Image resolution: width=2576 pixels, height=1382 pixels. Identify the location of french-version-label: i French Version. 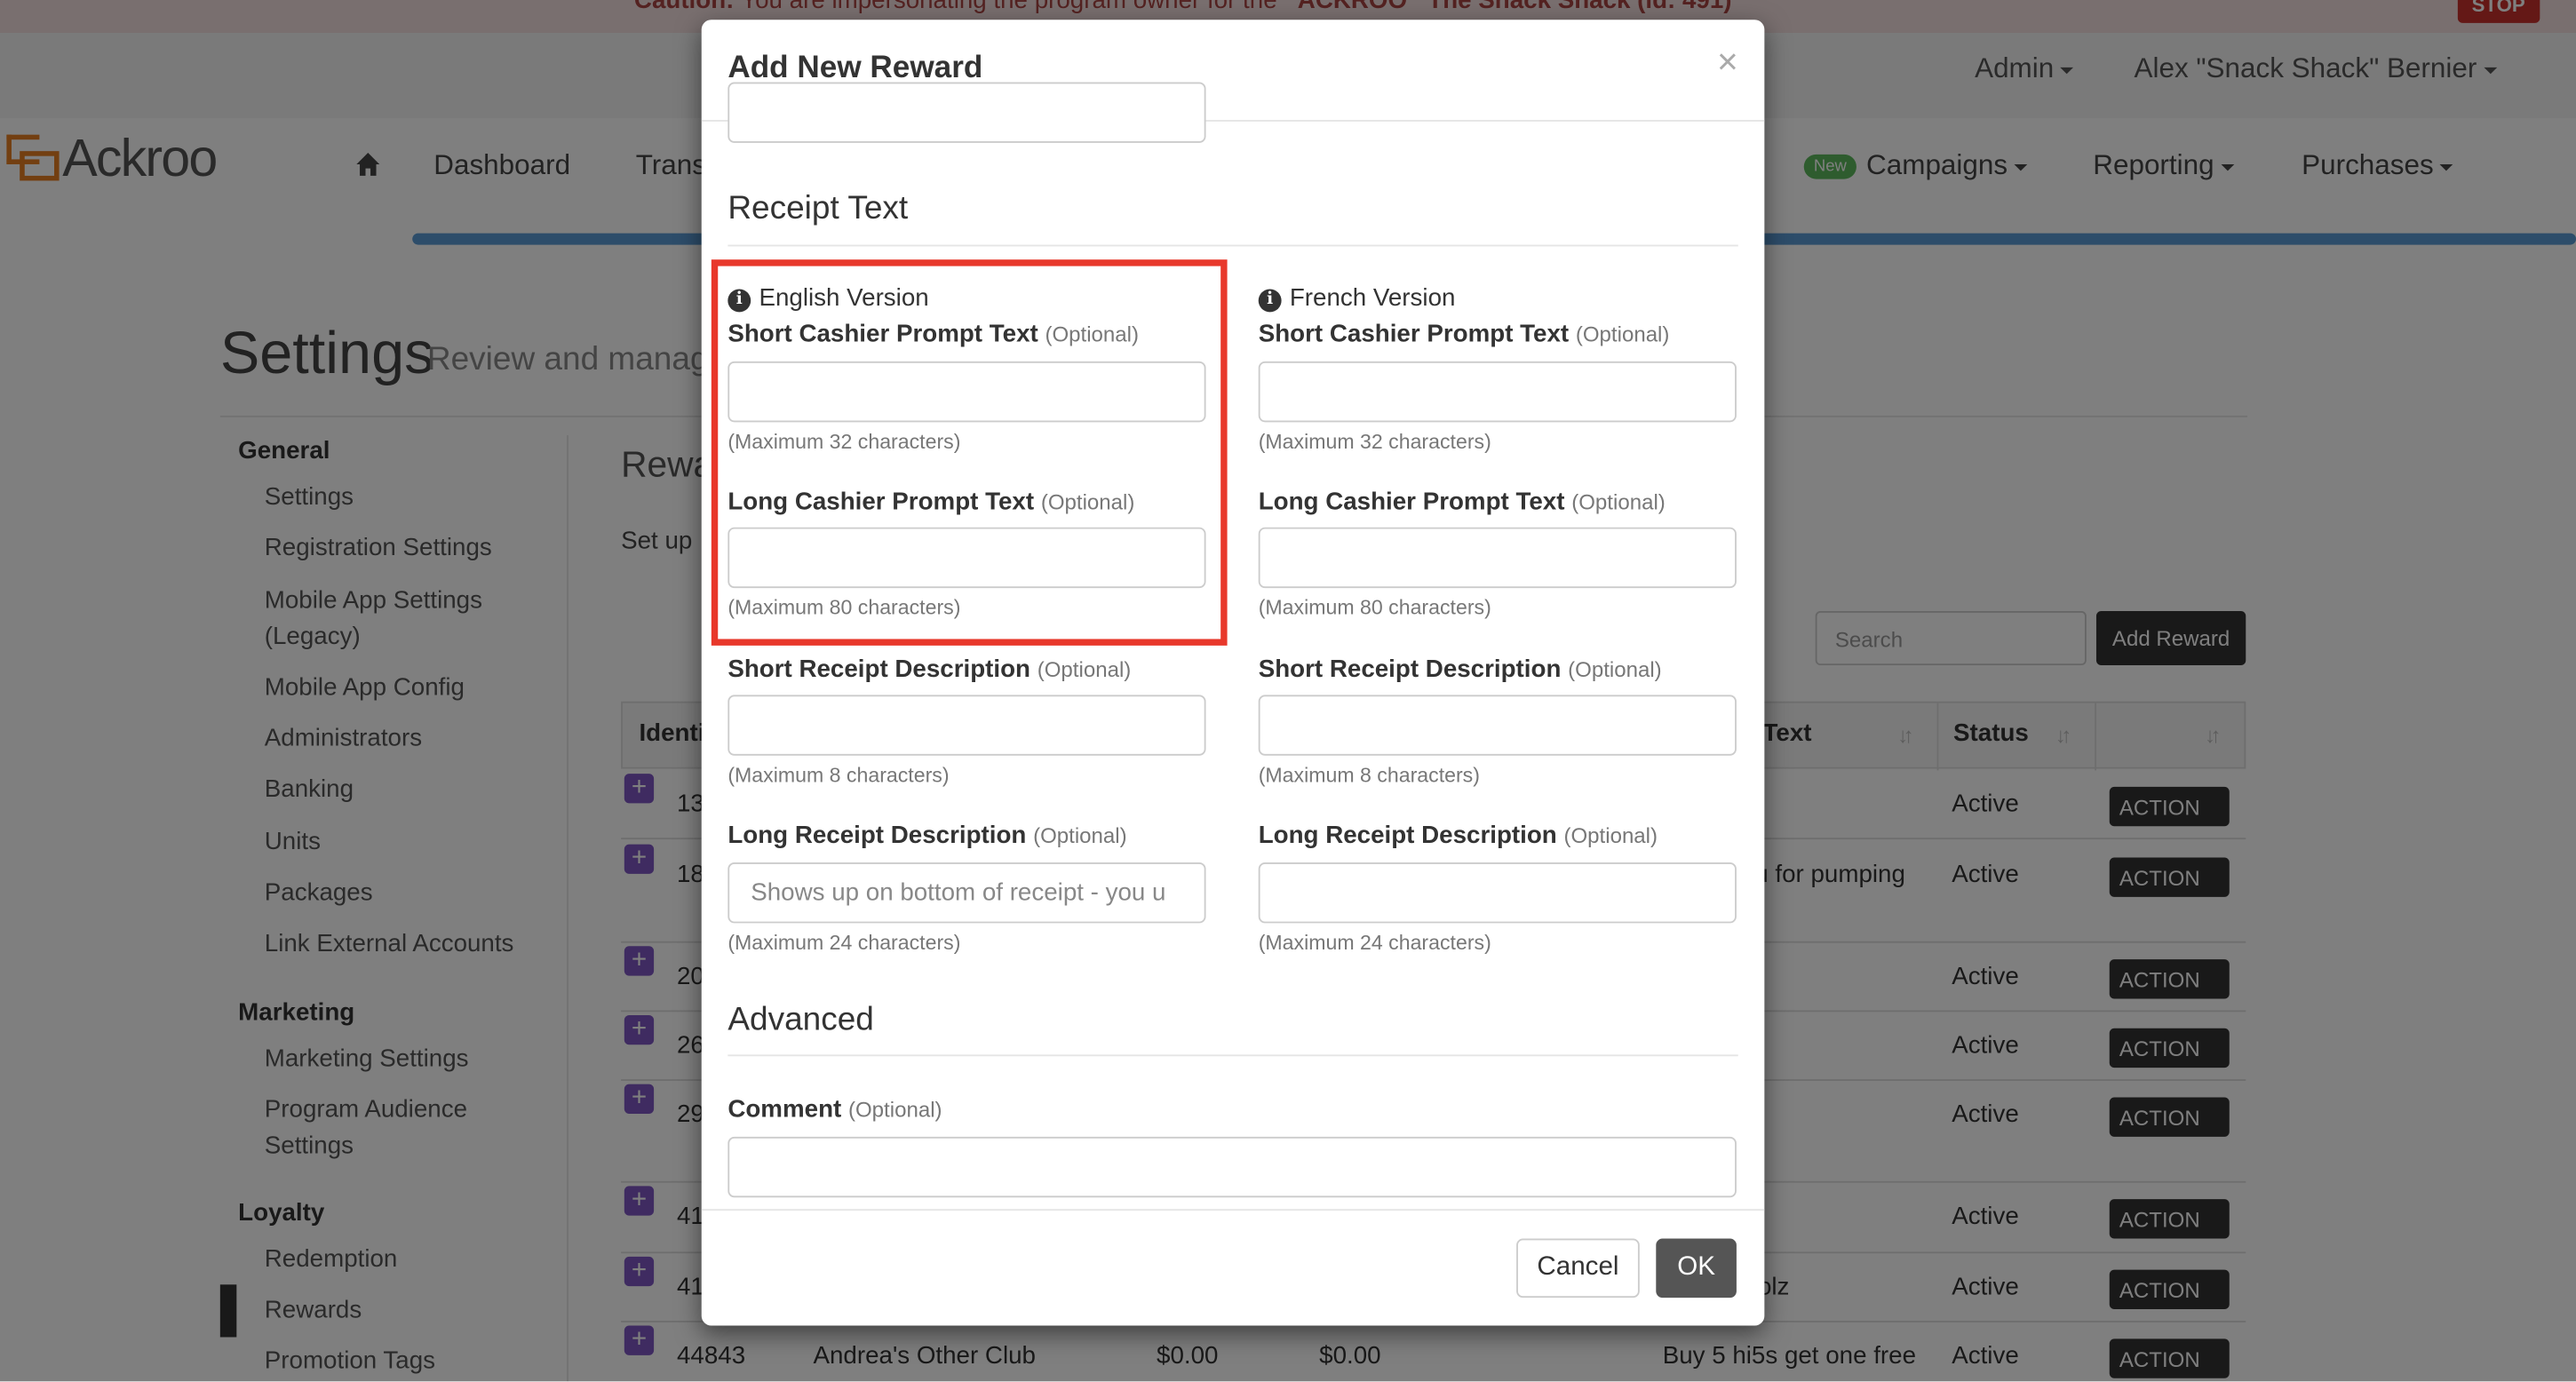
(1357, 298).